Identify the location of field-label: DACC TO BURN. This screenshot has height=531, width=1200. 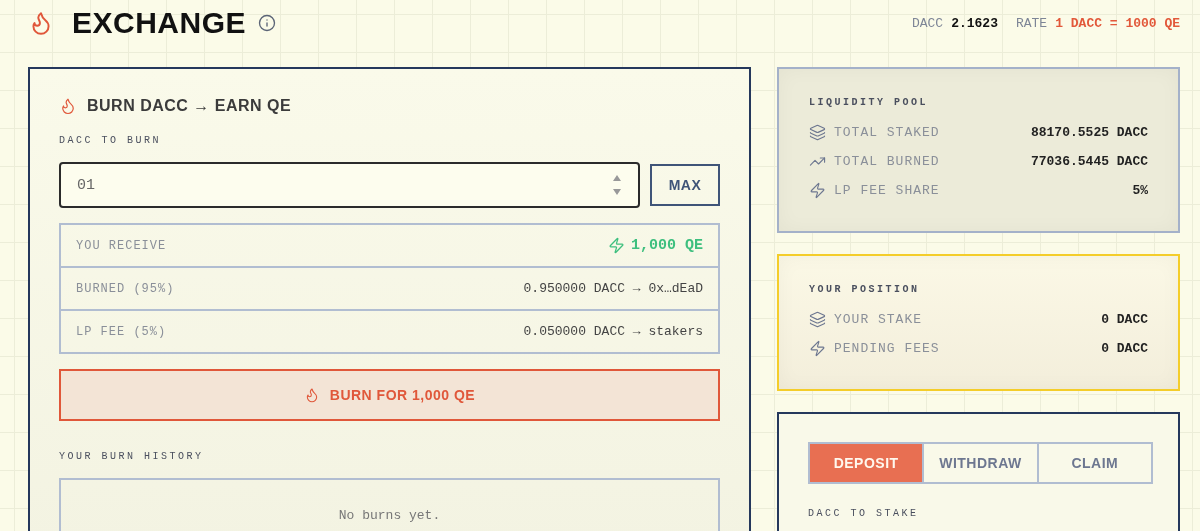
(110, 140).